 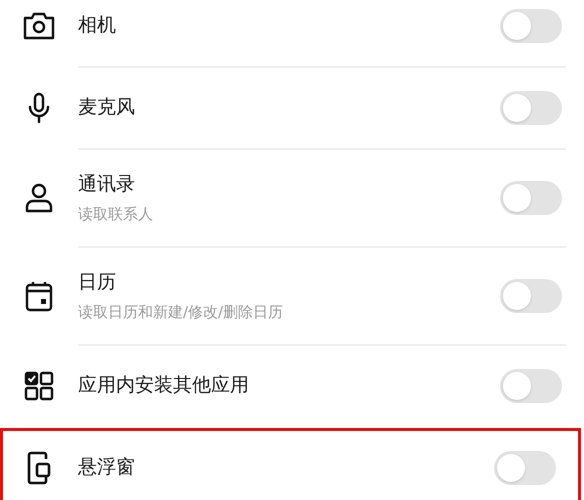 I want to click on phone-window-icon, so click(x=39, y=468).